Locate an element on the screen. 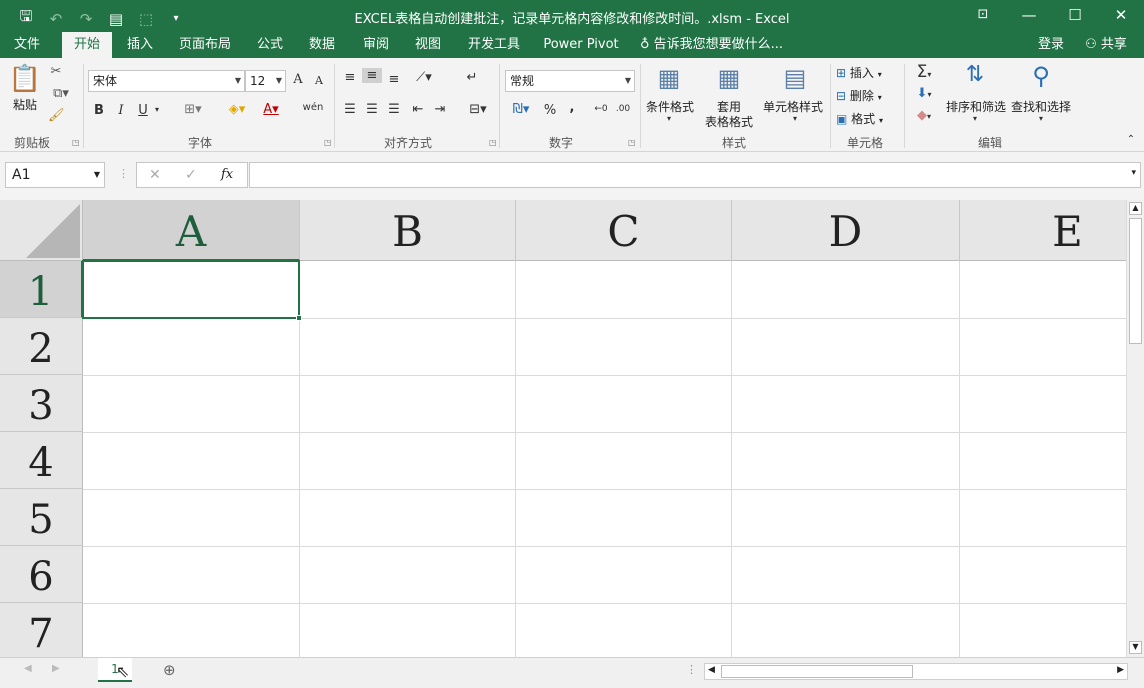  tab-file: 文件 is located at coordinates (27, 45).